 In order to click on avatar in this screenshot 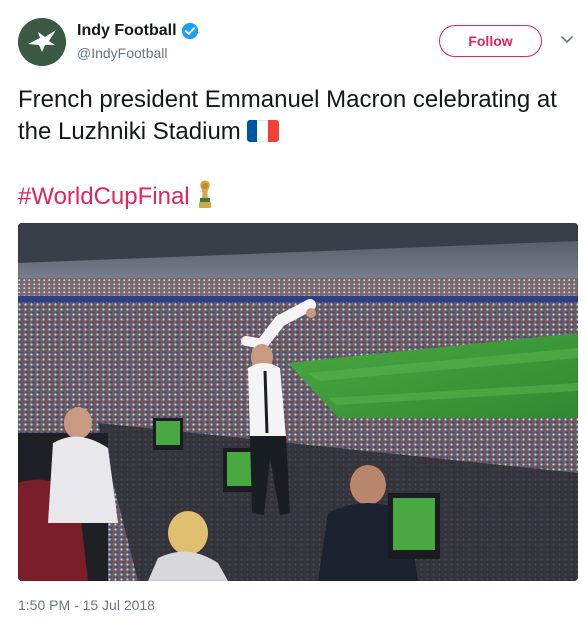, I will do `click(42, 42)`.